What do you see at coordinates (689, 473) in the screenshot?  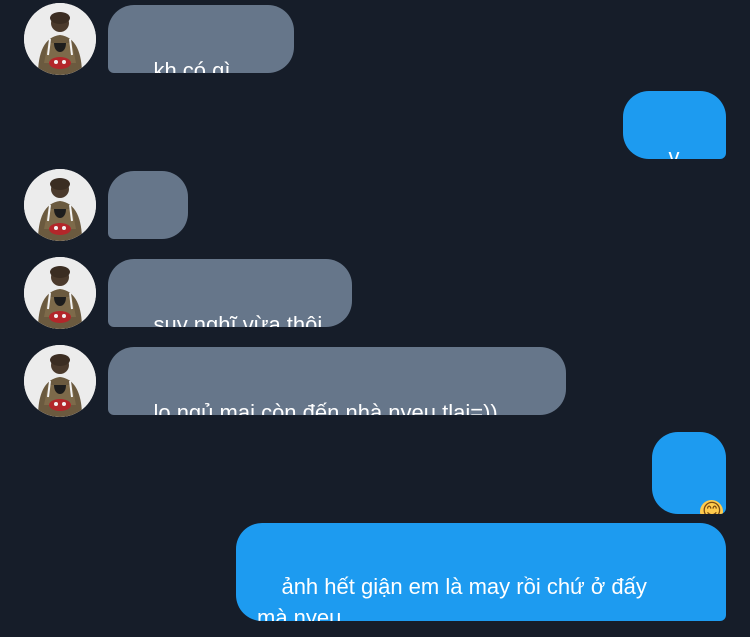 I see `message-bubble-outgoing: 😊` at bounding box center [689, 473].